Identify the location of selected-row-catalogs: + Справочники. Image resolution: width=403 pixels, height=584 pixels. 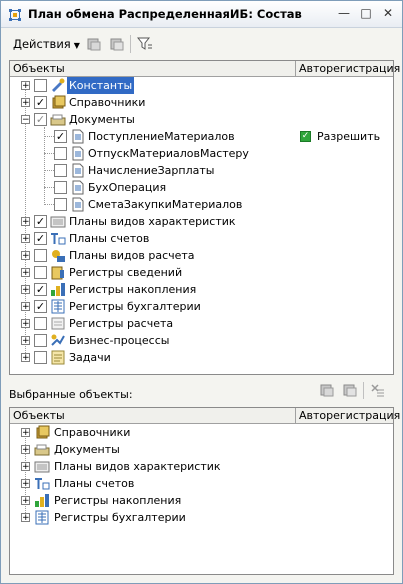
(201, 432).